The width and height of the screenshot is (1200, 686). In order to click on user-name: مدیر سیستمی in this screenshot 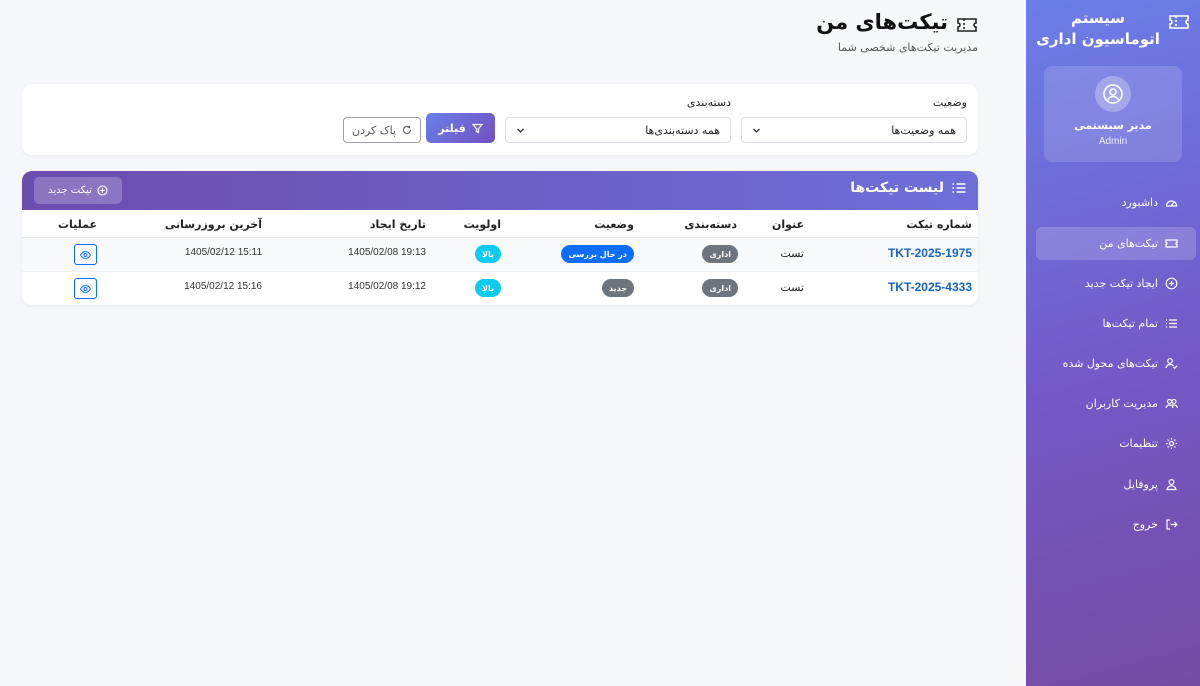, I will do `click(1113, 125)`.